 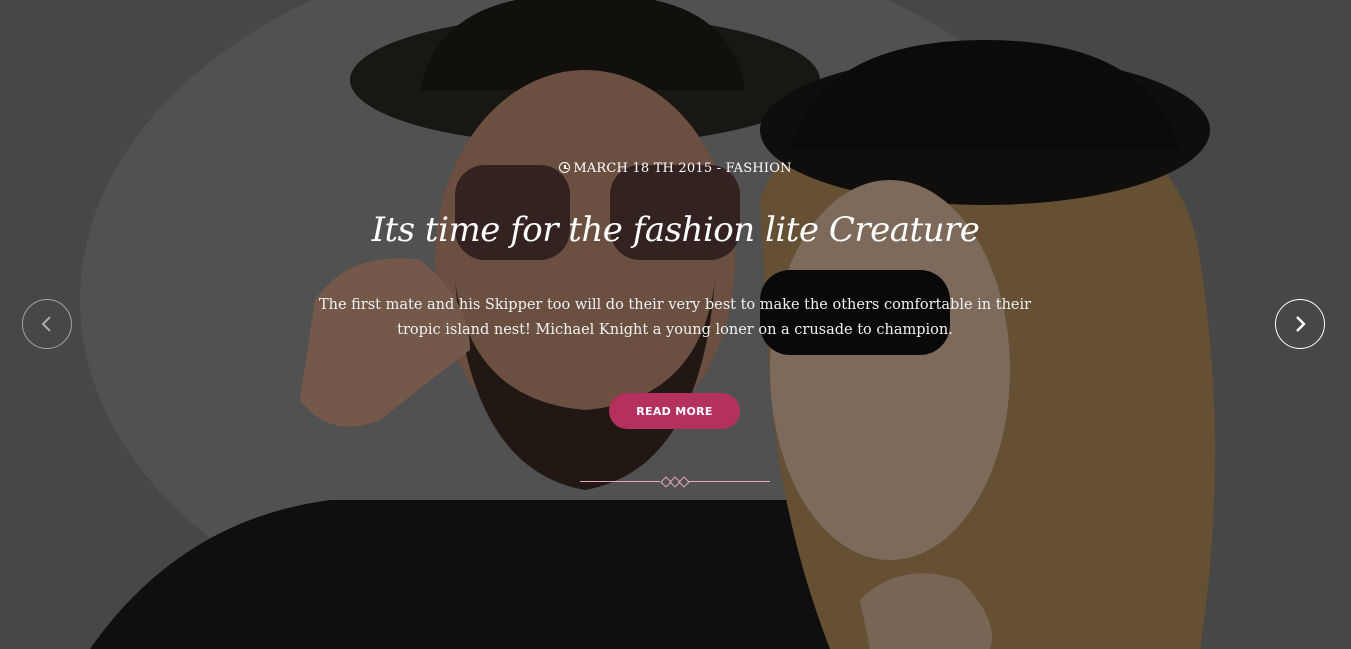 What do you see at coordinates (675, 230) in the screenshot?
I see `slide-title: Its time for the fashion lite Creature` at bounding box center [675, 230].